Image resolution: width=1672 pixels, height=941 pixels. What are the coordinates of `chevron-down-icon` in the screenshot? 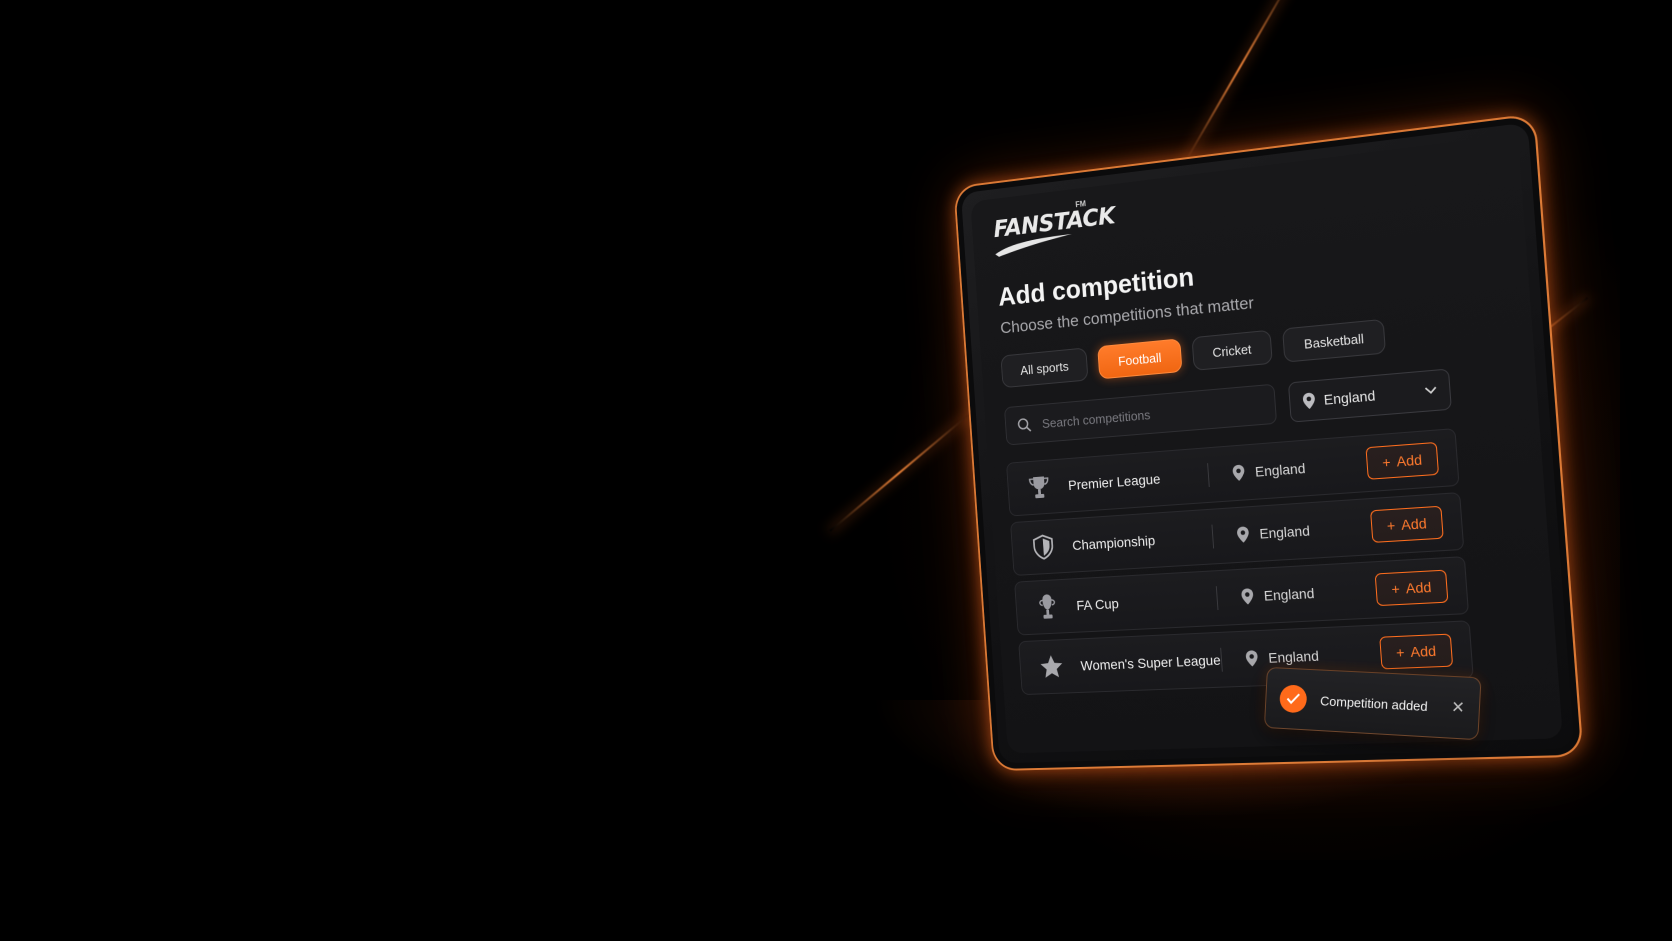 It's located at (1430, 390).